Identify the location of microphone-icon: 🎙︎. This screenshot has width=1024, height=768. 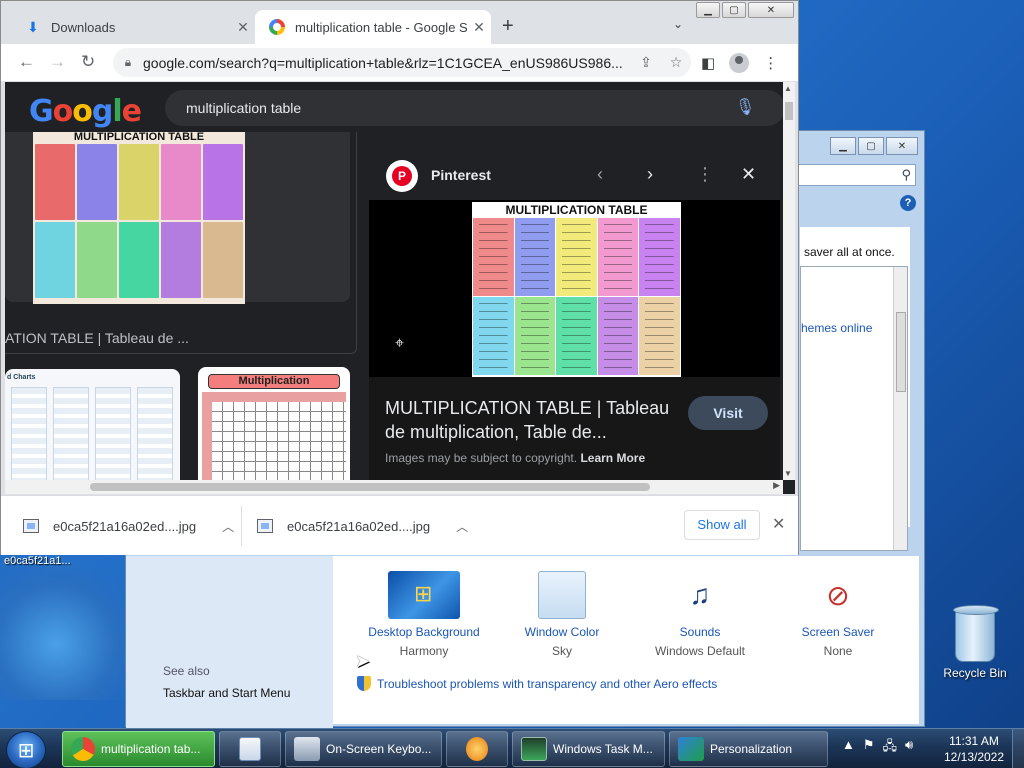
(745, 108).